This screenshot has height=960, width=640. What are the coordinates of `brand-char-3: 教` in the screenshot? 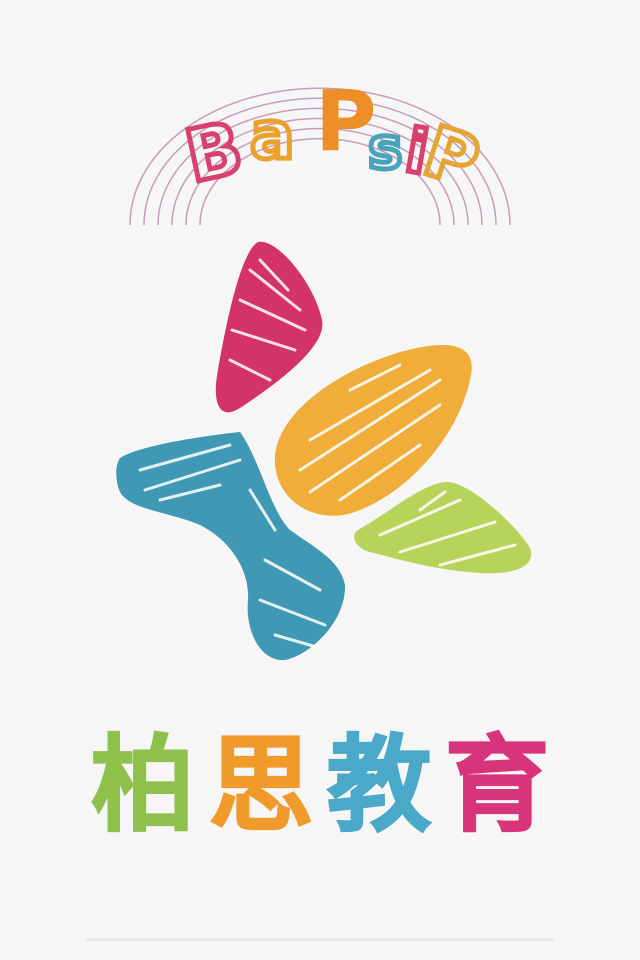 It's located at (379, 785).